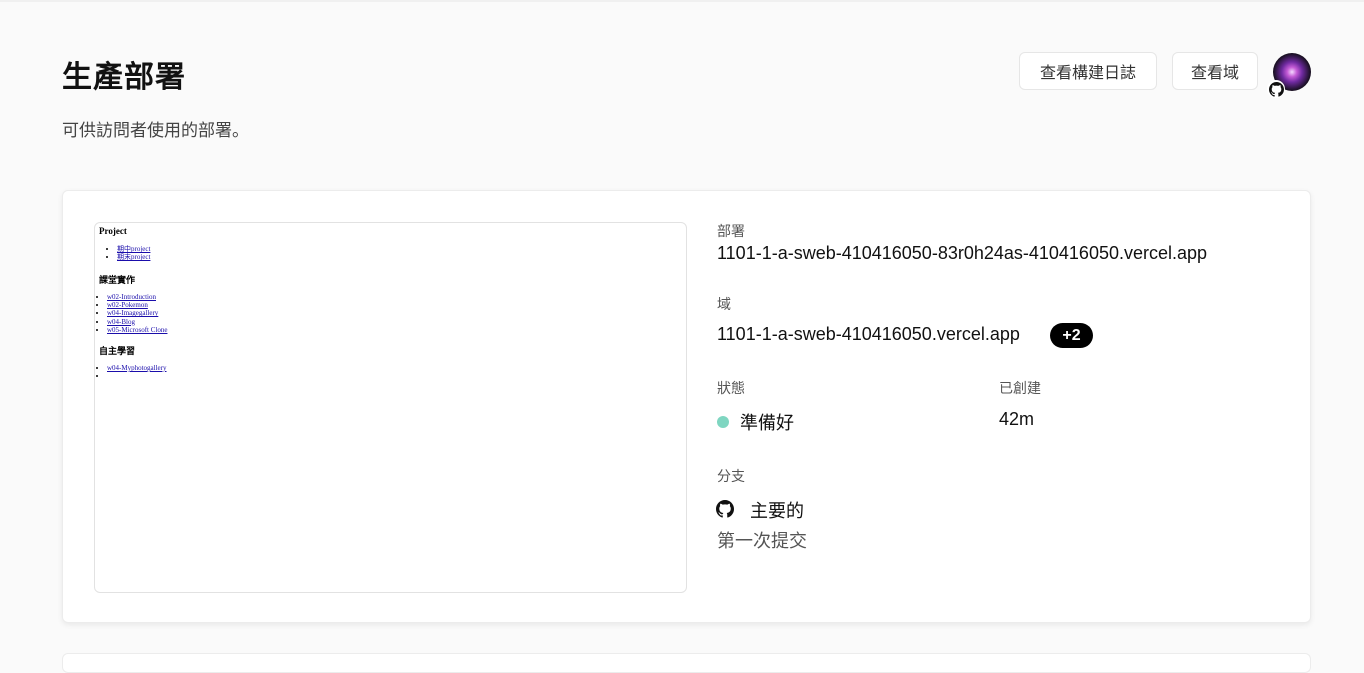  I want to click on commit-message-link: 第一次提交, so click(762, 540).